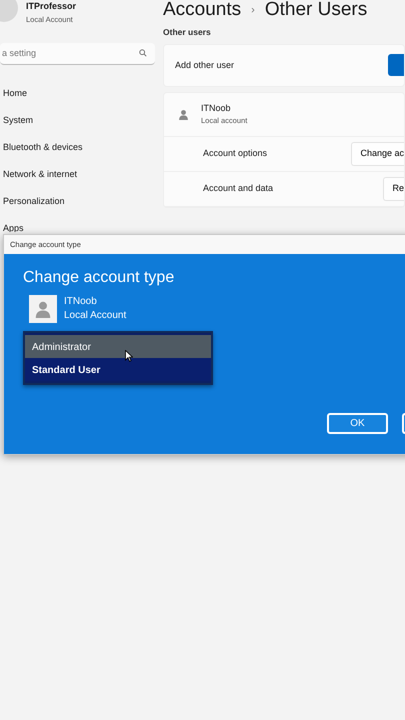 This screenshot has height=720, width=405. What do you see at coordinates (357, 423) in the screenshot?
I see `ok-button: OK` at bounding box center [357, 423].